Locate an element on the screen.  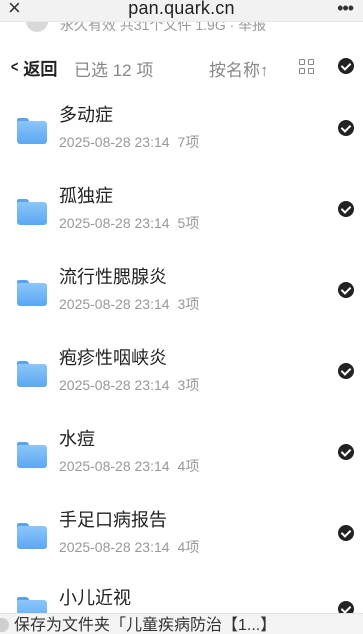
save-as-folder-text: 保存为文件夹「儿童疾病防治【1...】 is located at coordinates (145, 625).